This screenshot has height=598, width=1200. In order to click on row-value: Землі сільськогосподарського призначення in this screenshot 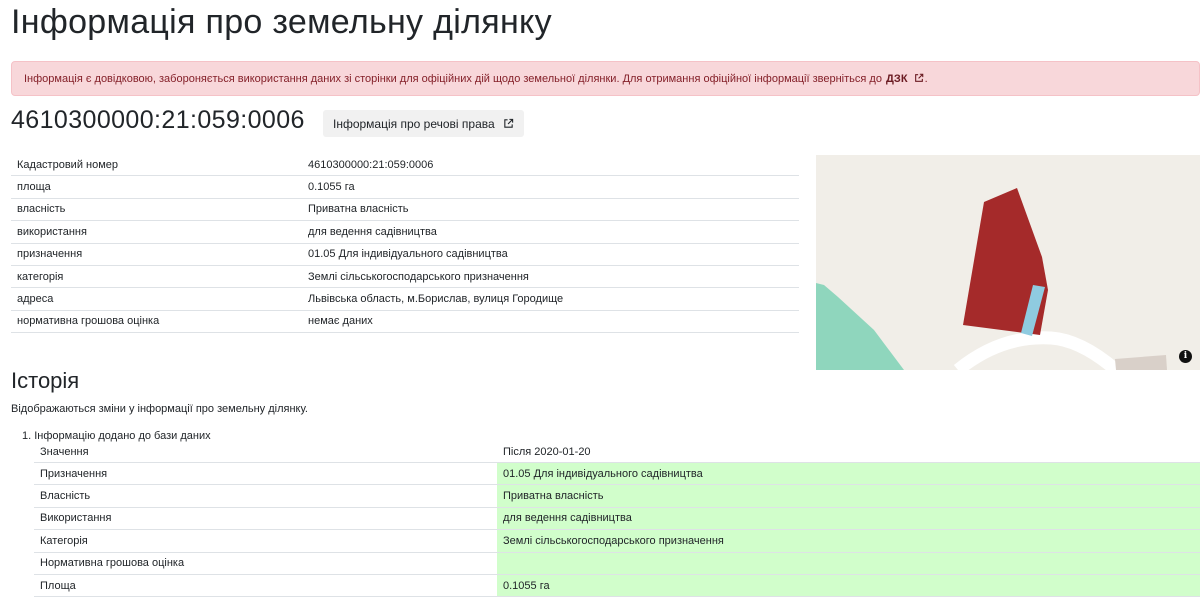, I will do `click(550, 277)`.